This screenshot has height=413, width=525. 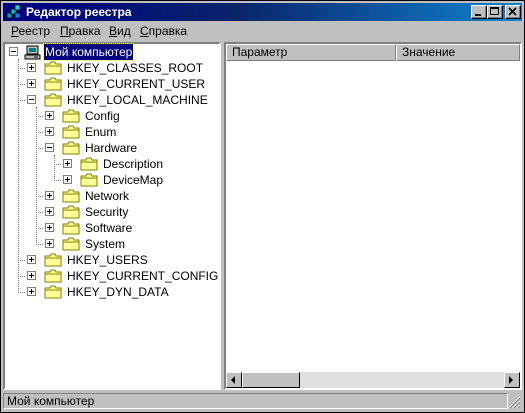 I want to click on tree-label: HKEY_CURRENT_USER, so click(x=136, y=84).